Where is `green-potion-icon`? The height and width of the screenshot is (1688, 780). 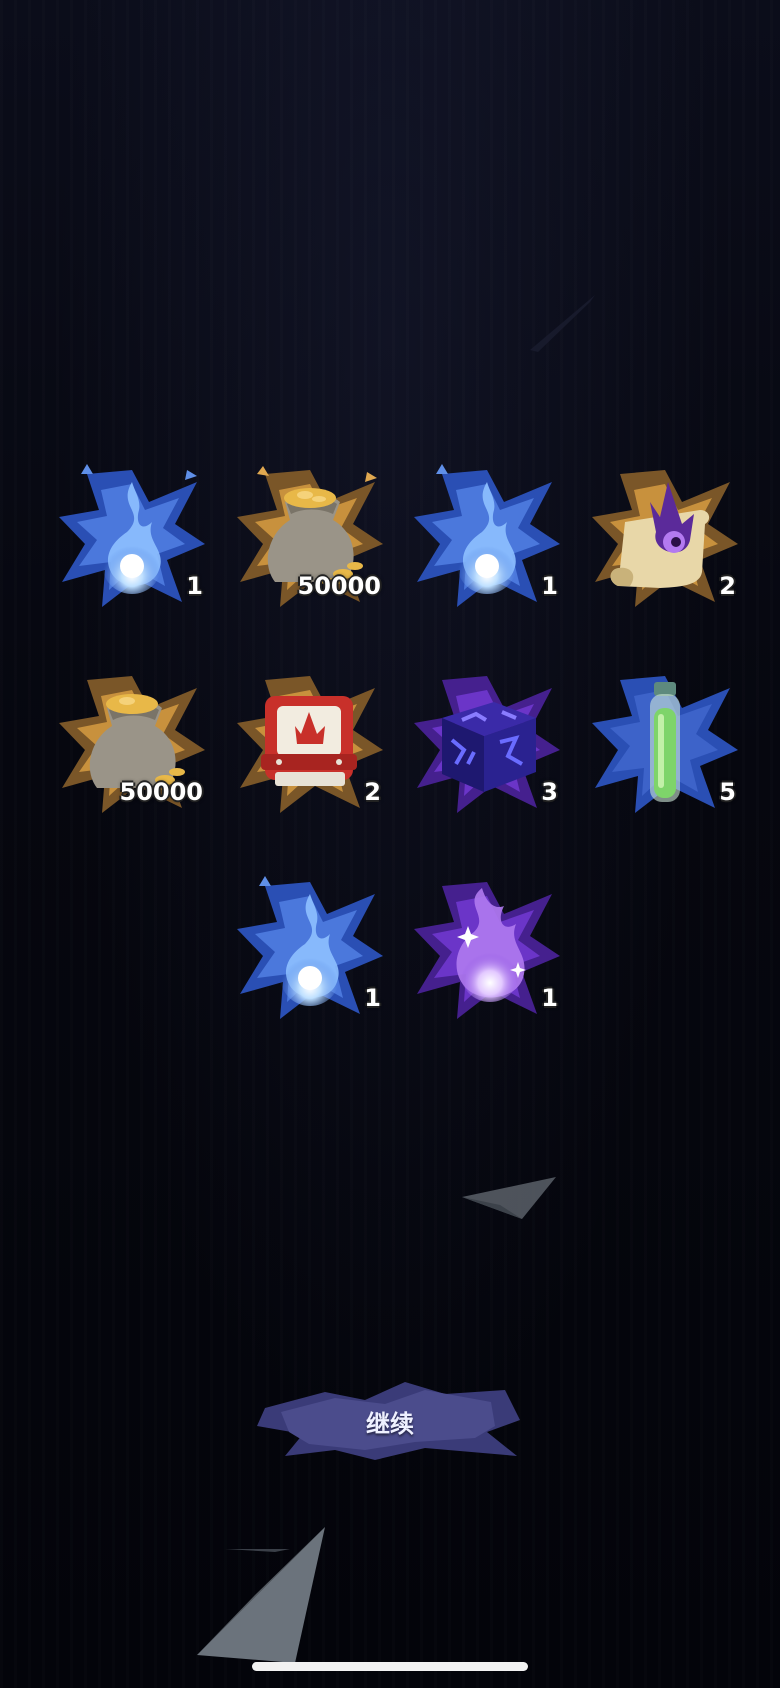 green-potion-icon is located at coordinates (665, 742).